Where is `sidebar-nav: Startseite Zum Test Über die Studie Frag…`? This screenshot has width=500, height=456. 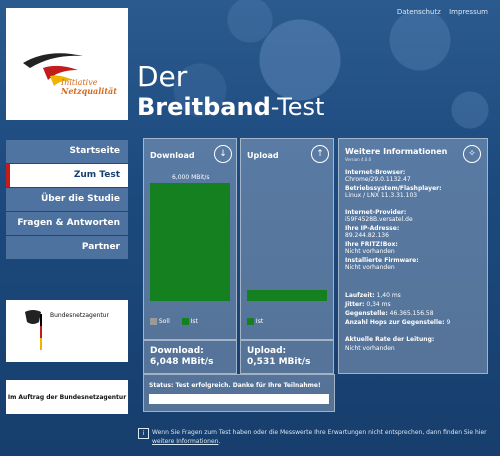 sidebar-nav: Startseite Zum Test Über die Studie Frag… is located at coordinates (67, 200).